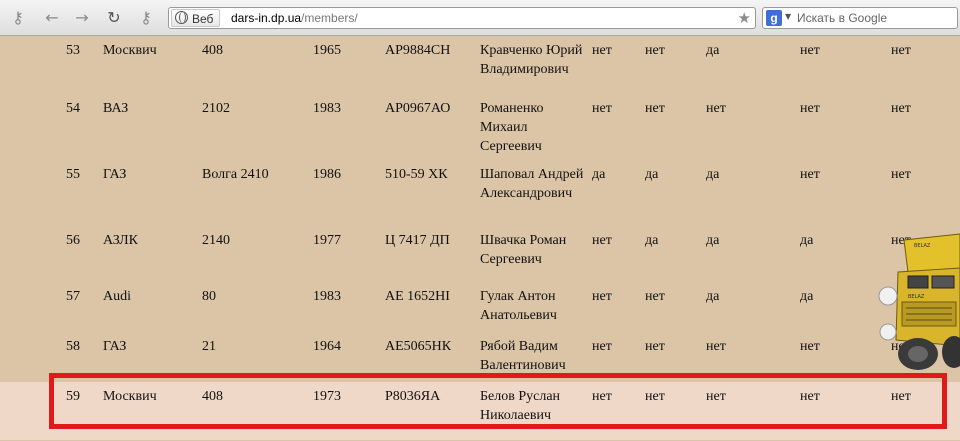 This screenshot has height=441, width=960. Describe the element at coordinates (73, 50) in the screenshot. I see `cell-num: 53` at that location.